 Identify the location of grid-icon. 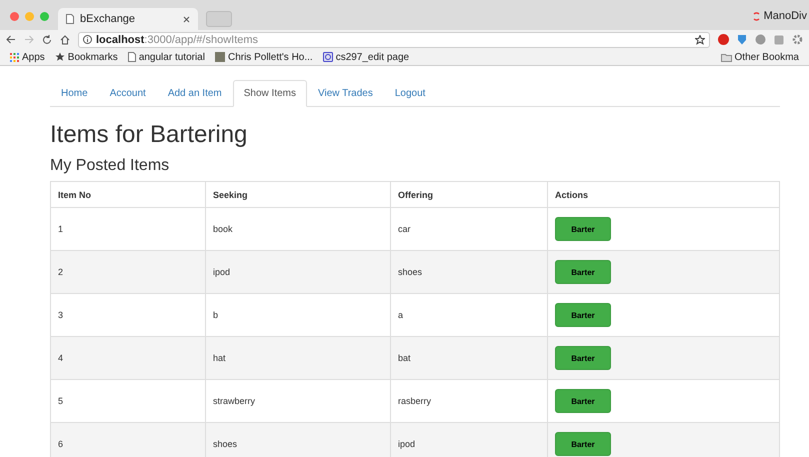
(14, 57).